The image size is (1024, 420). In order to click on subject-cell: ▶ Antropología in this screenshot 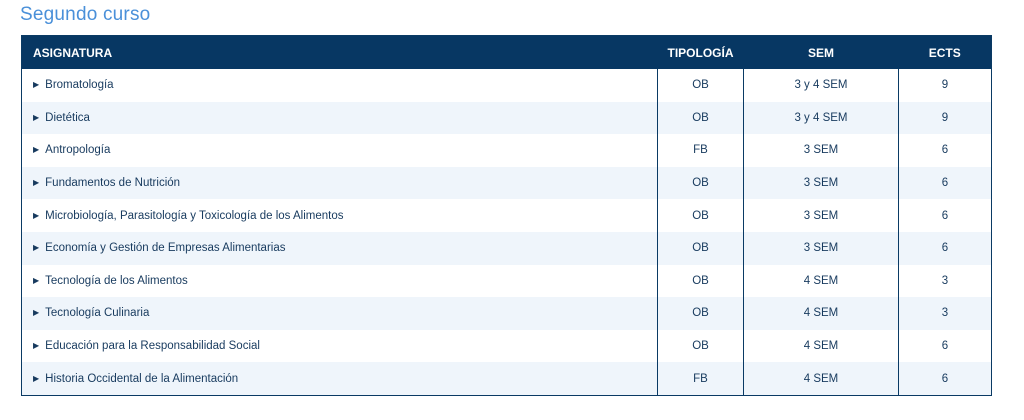, I will do `click(339, 150)`.